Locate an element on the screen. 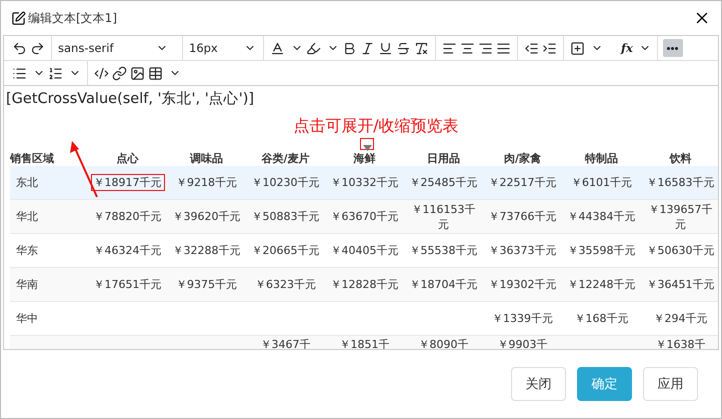 The image size is (722, 419). align-center-icon is located at coordinates (467, 48).